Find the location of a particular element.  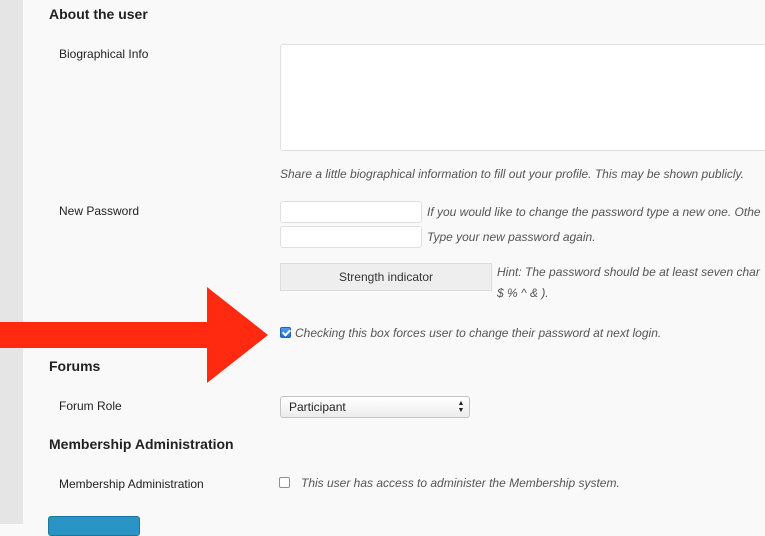

select-updown-icon: ▲ ▼ is located at coordinates (461, 407).